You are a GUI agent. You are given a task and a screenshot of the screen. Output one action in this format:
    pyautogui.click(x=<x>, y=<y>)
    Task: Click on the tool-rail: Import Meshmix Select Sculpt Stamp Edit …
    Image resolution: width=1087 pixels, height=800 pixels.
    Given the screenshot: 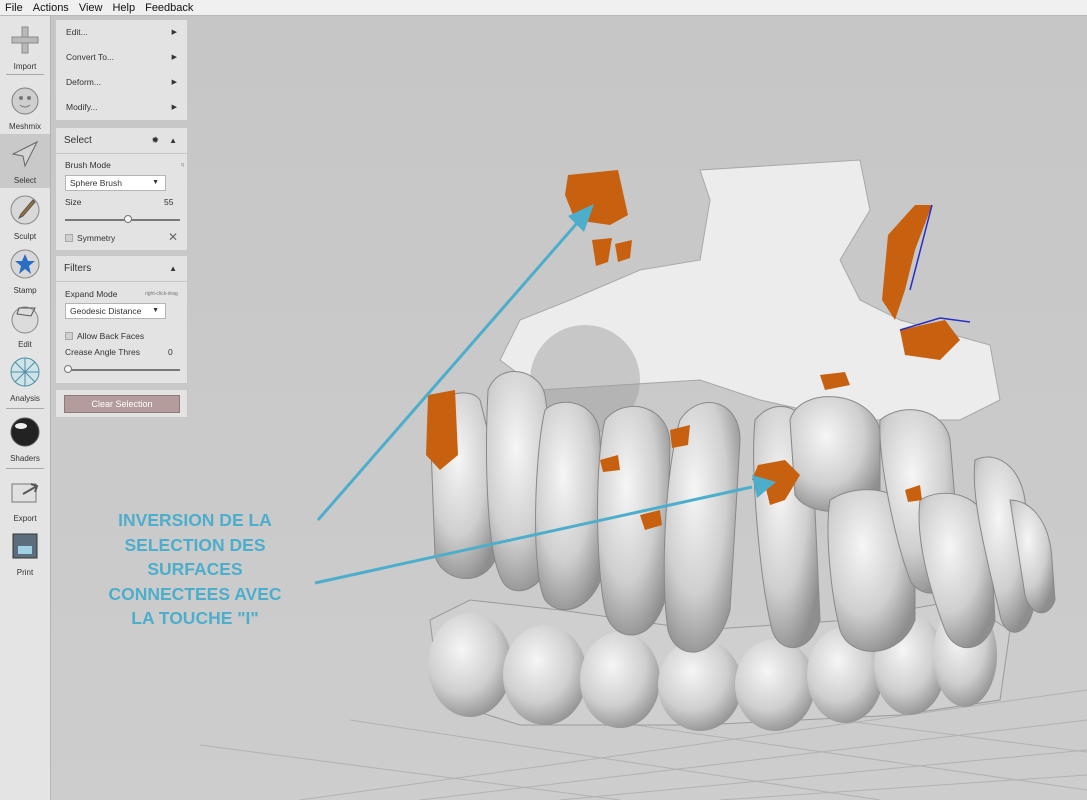 What is the action you would take?
    pyautogui.click(x=25, y=408)
    